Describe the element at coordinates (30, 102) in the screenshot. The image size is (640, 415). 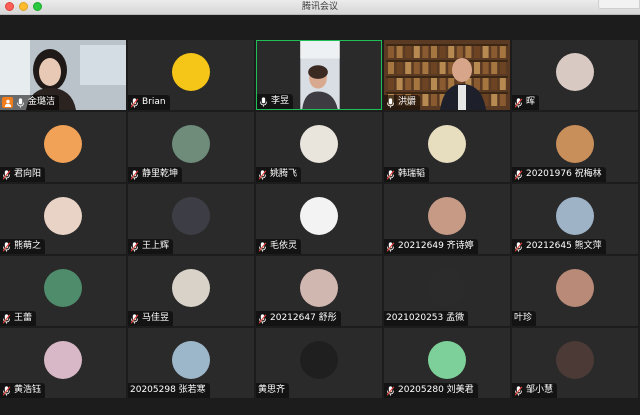
I see `participant-namebar: 金璐洁` at that location.